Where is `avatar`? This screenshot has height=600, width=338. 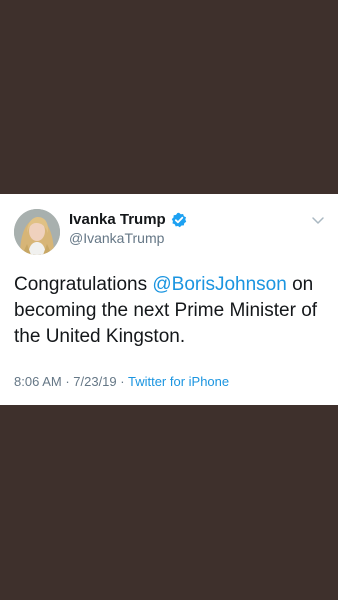 avatar is located at coordinates (37, 232).